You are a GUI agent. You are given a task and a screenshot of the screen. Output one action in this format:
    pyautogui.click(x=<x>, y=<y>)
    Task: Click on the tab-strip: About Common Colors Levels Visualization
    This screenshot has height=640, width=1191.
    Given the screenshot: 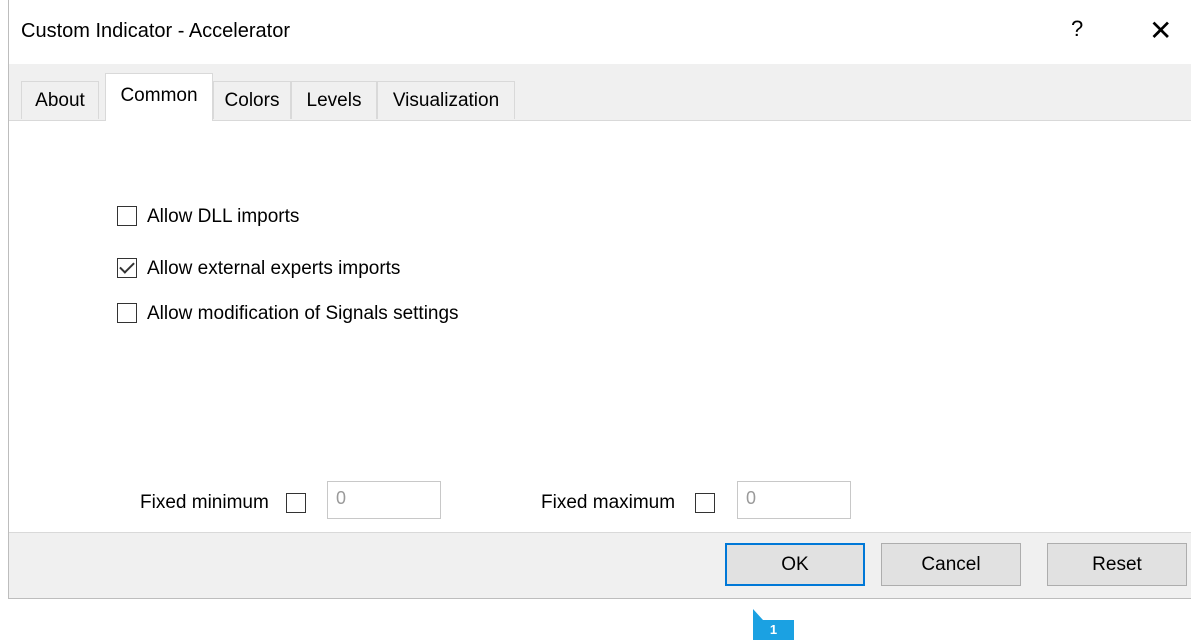 What is the action you would take?
    pyautogui.click(x=600, y=92)
    